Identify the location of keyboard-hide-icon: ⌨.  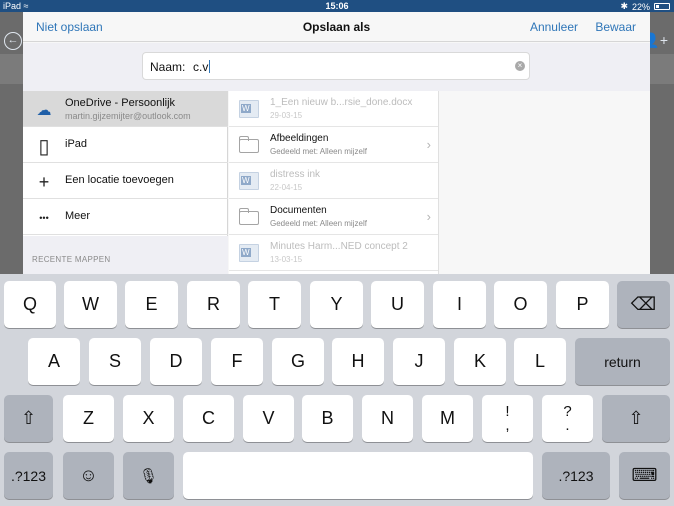
(644, 475).